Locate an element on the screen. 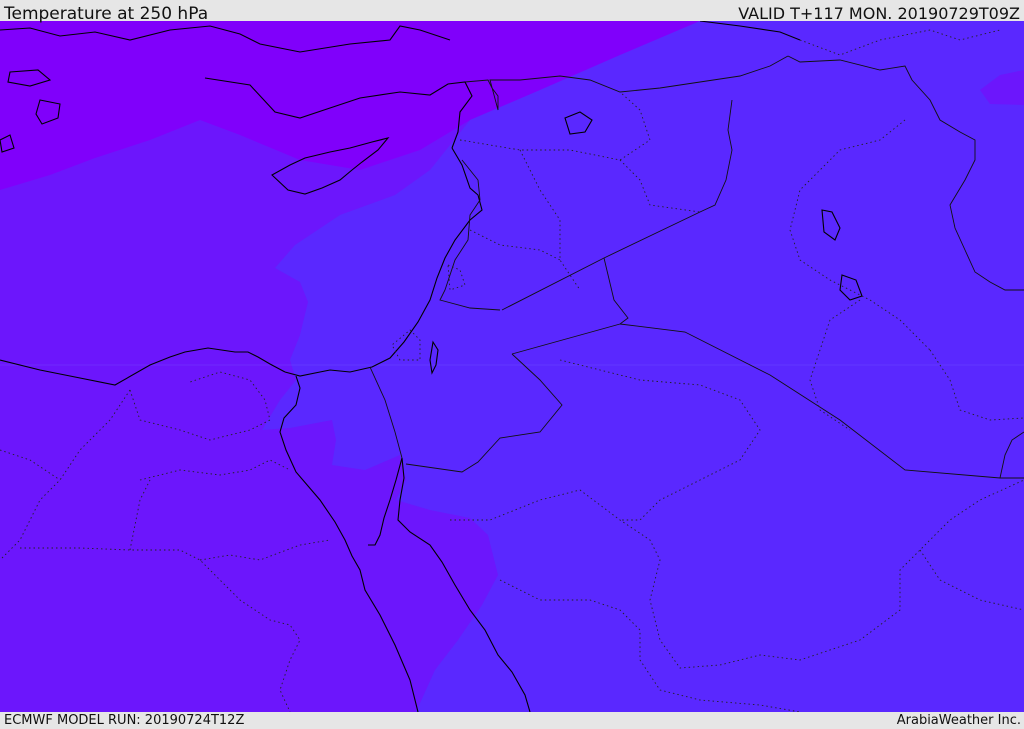  map-title: Temperature at 250 hPa is located at coordinates (106, 14).